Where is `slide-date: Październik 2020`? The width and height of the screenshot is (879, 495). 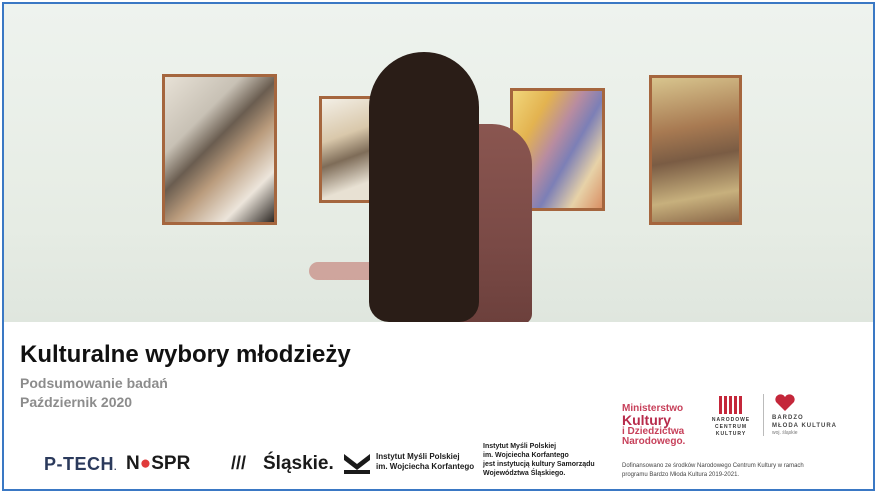
slide-date: Październik 2020 is located at coordinates (76, 402).